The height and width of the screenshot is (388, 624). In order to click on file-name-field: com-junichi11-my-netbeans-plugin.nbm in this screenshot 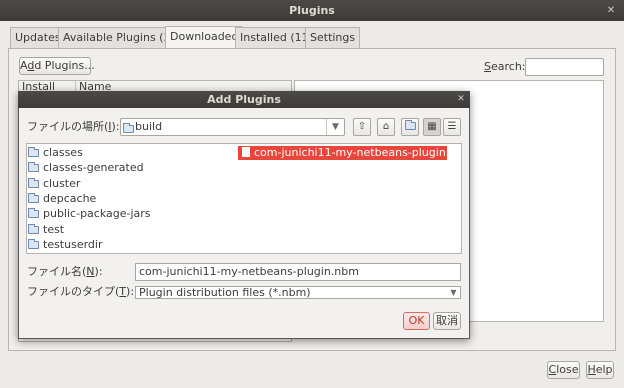, I will do `click(298, 272)`.